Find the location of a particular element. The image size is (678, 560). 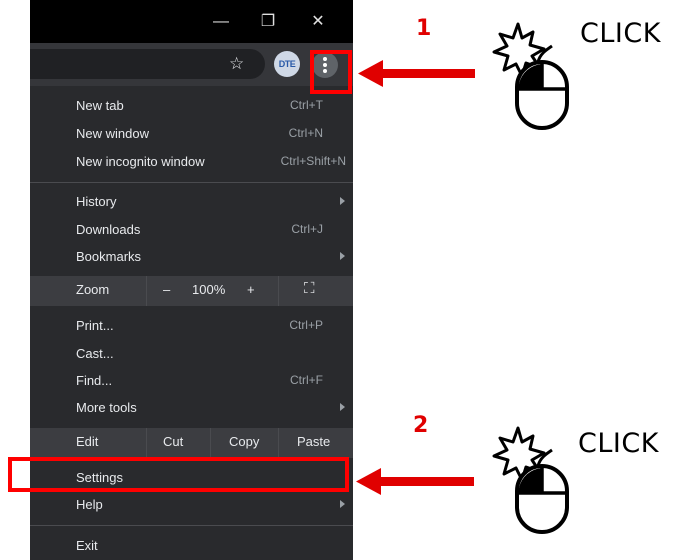

browser-toolbar: ☆ DTE is located at coordinates (191, 64).